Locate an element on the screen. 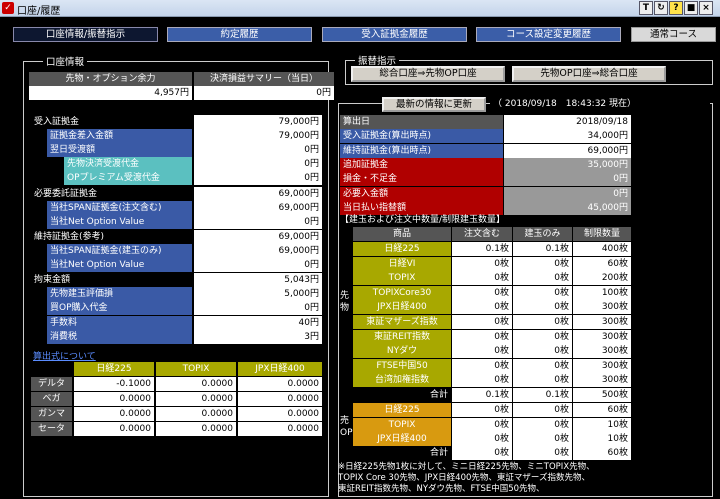 The image size is (720, 499). to-futures-button: 総合口座⇒先物OP口座 is located at coordinates (428, 74).